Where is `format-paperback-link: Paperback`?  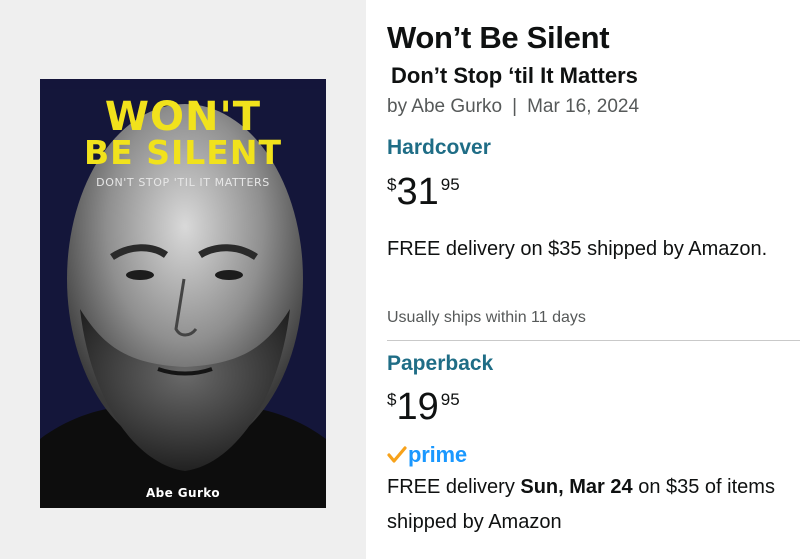 format-paperback-link: Paperback is located at coordinates (440, 364).